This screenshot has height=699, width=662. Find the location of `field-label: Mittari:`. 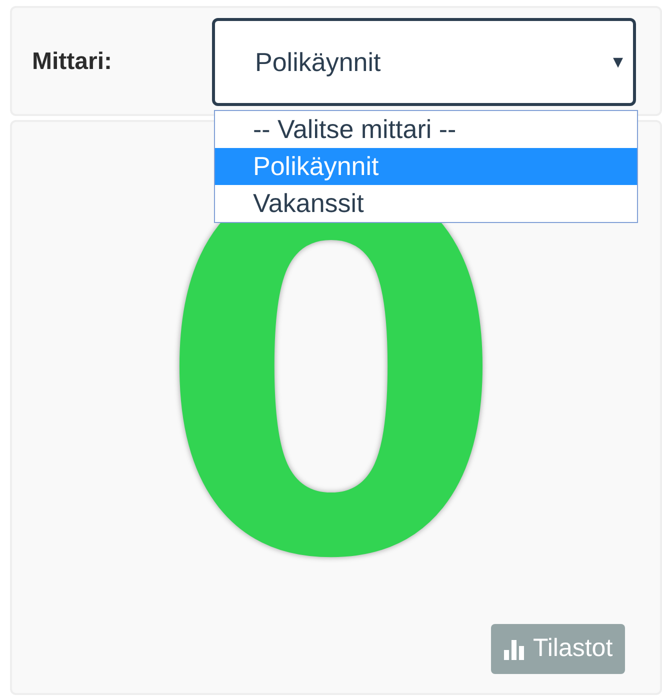

field-label: Mittari: is located at coordinates (72, 62).